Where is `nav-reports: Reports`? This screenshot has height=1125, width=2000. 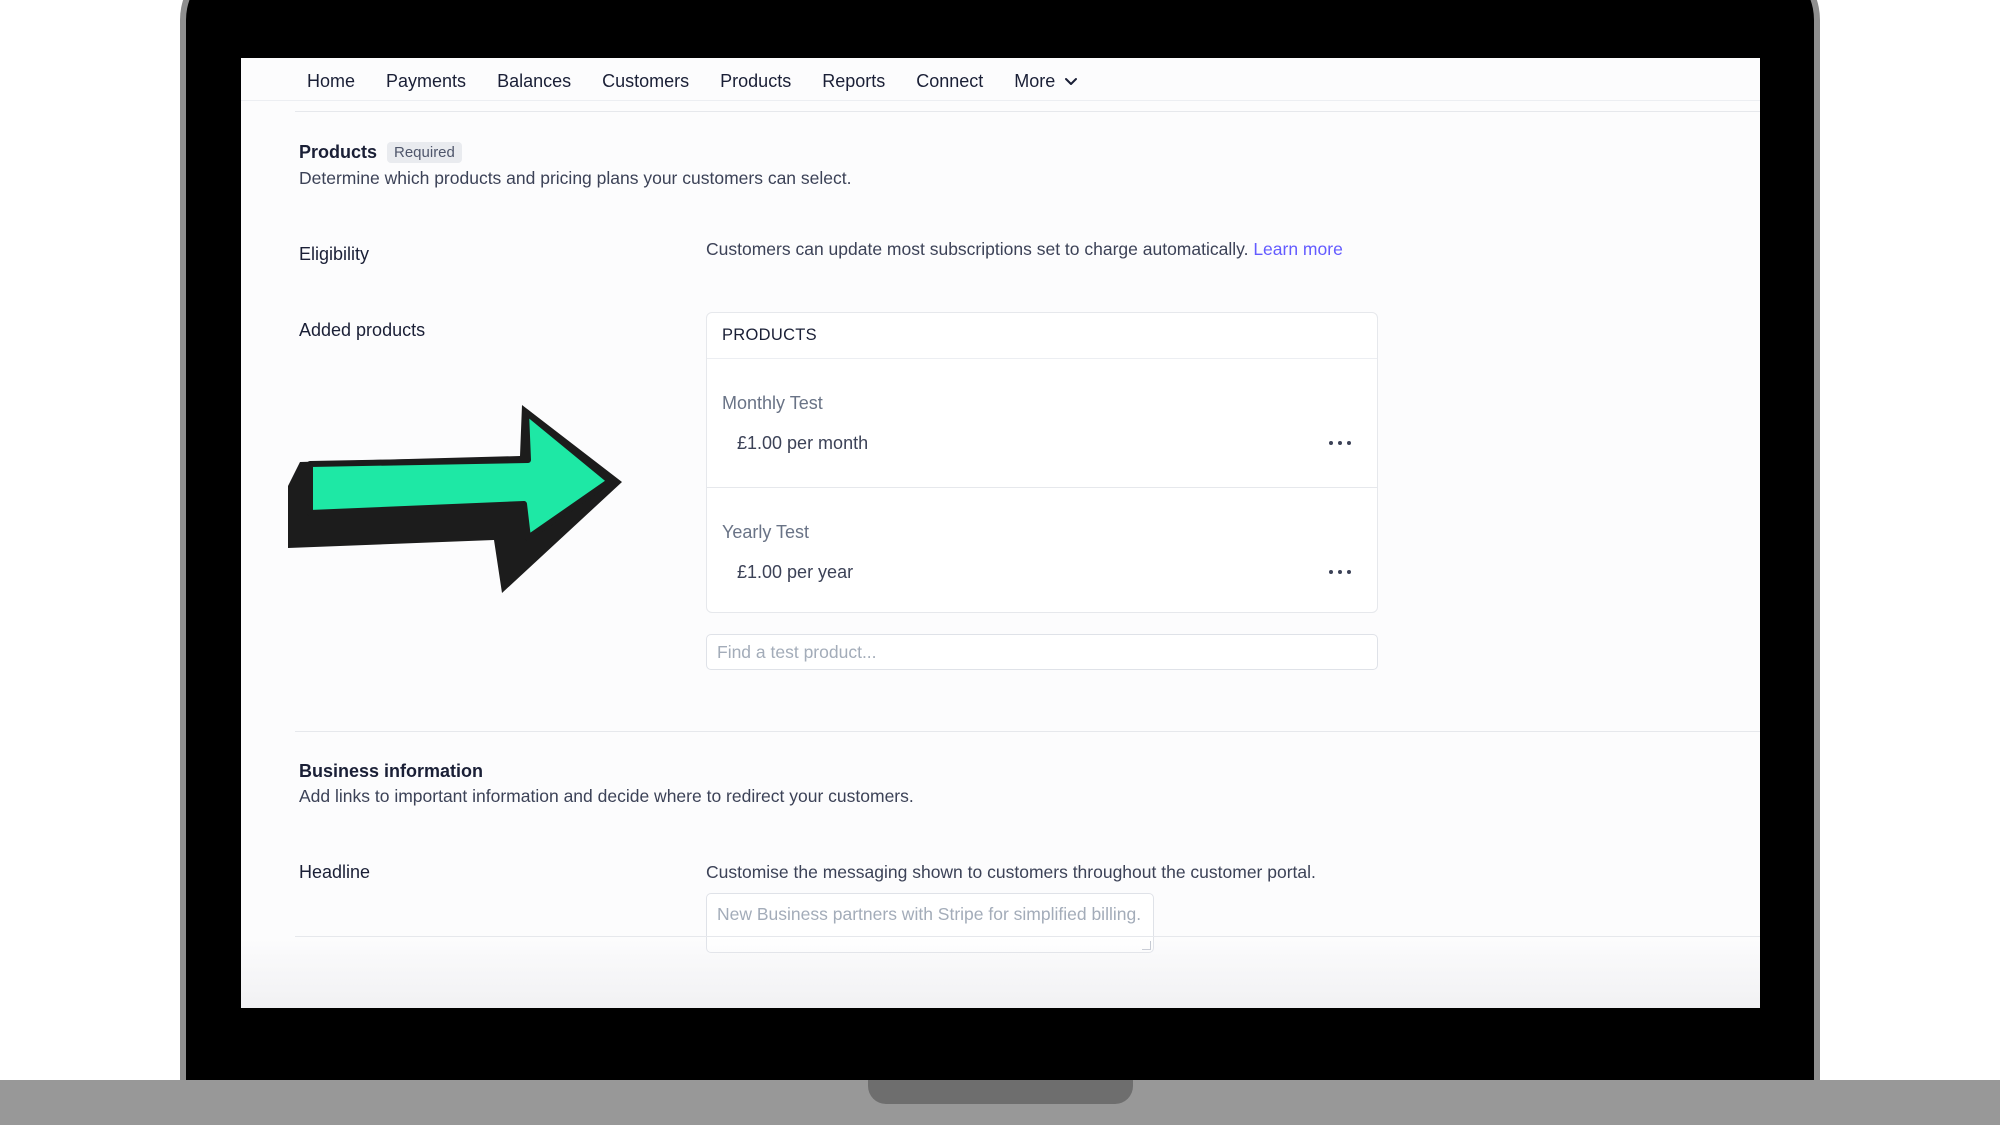 nav-reports: Reports is located at coordinates (853, 81).